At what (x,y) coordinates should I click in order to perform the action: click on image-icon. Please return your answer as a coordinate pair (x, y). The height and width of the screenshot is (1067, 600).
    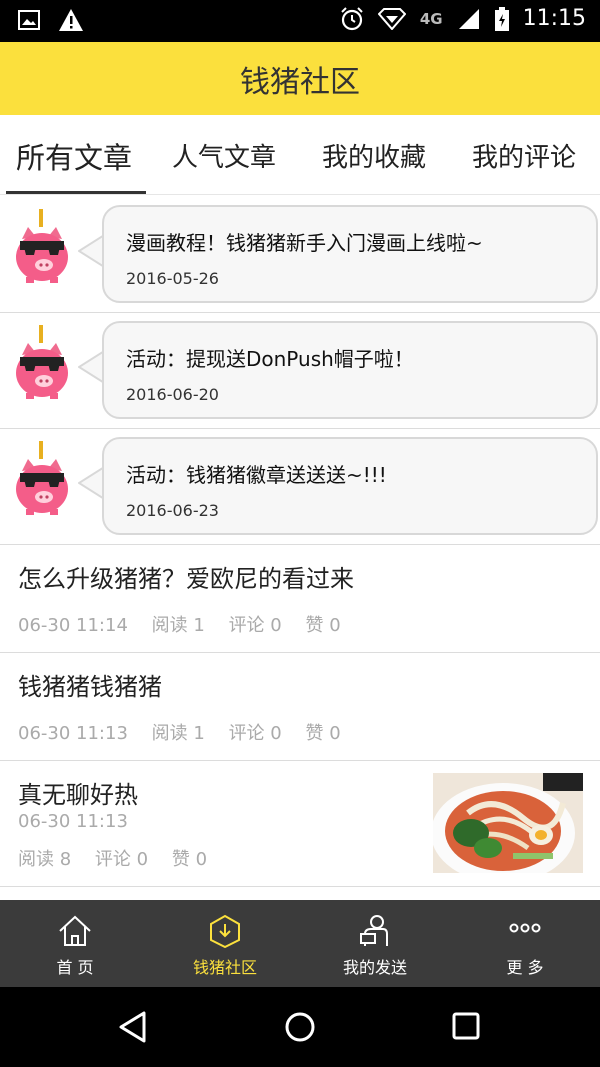
    Looking at the image, I should click on (29, 20).